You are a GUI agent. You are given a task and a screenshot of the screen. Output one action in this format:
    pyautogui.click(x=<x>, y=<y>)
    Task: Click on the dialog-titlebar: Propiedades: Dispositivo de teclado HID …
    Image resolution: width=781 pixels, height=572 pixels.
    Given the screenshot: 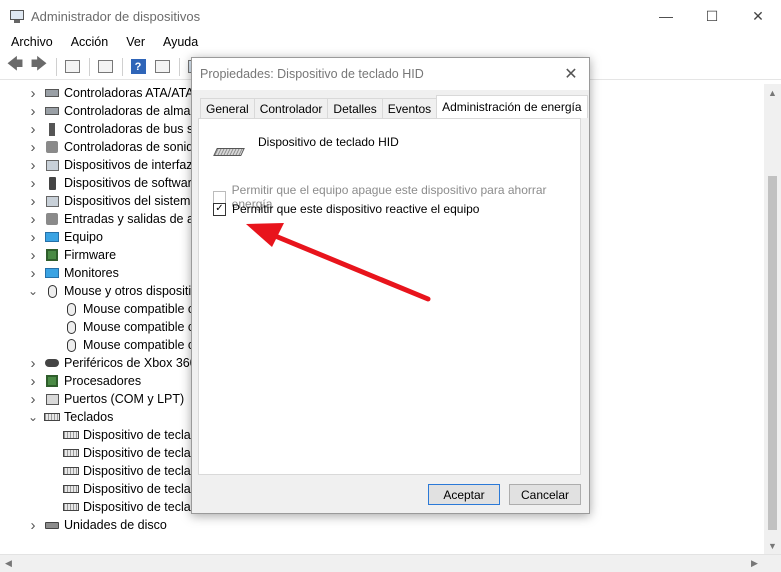 What is the action you would take?
    pyautogui.click(x=390, y=74)
    